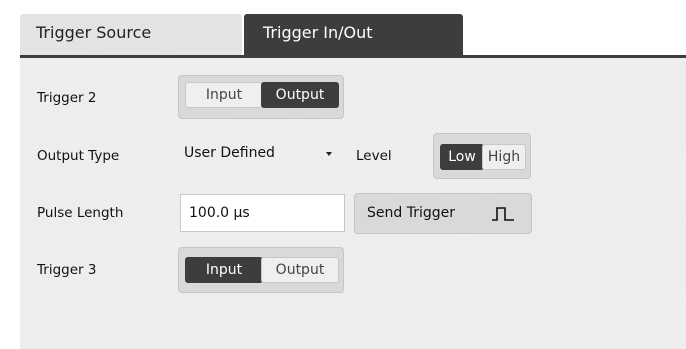 The width and height of the screenshot is (686, 349). What do you see at coordinates (462, 157) in the screenshot?
I see `level-low-option: Low` at bounding box center [462, 157].